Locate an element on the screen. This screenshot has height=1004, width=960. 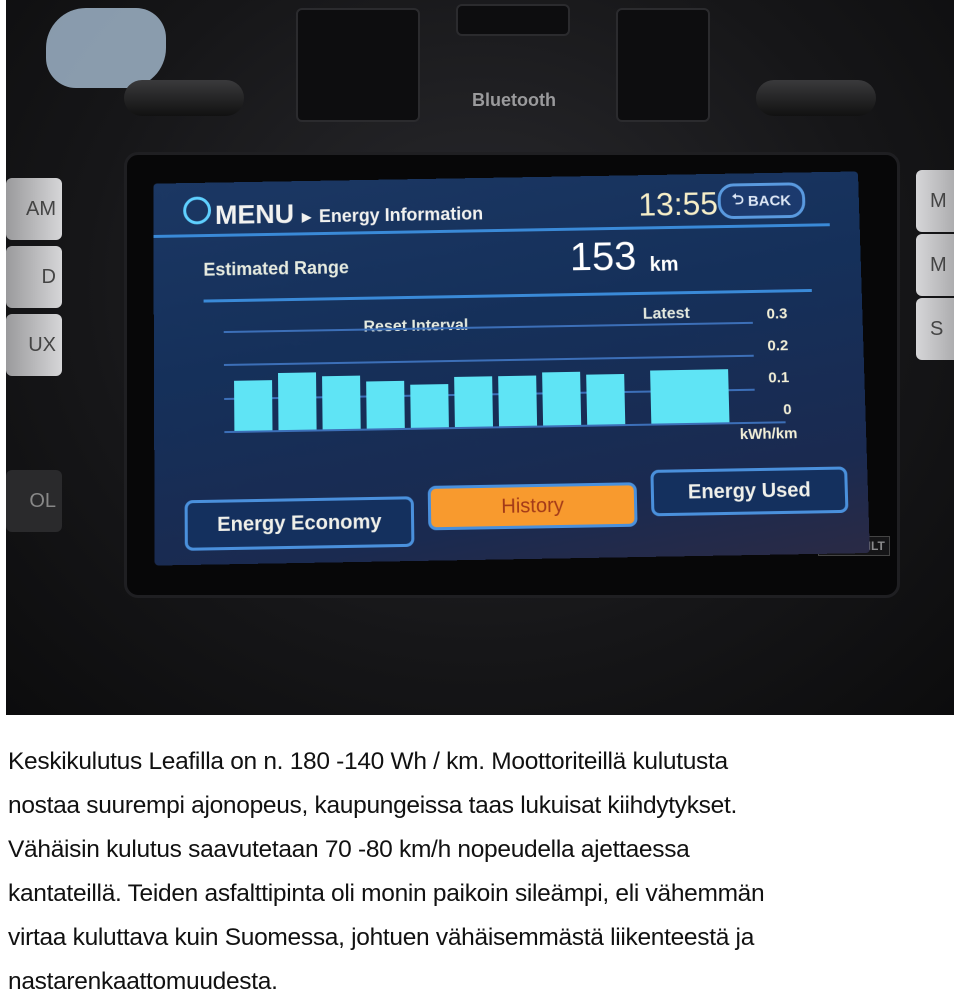
menu-link: MENU is located at coordinates (254, 214).